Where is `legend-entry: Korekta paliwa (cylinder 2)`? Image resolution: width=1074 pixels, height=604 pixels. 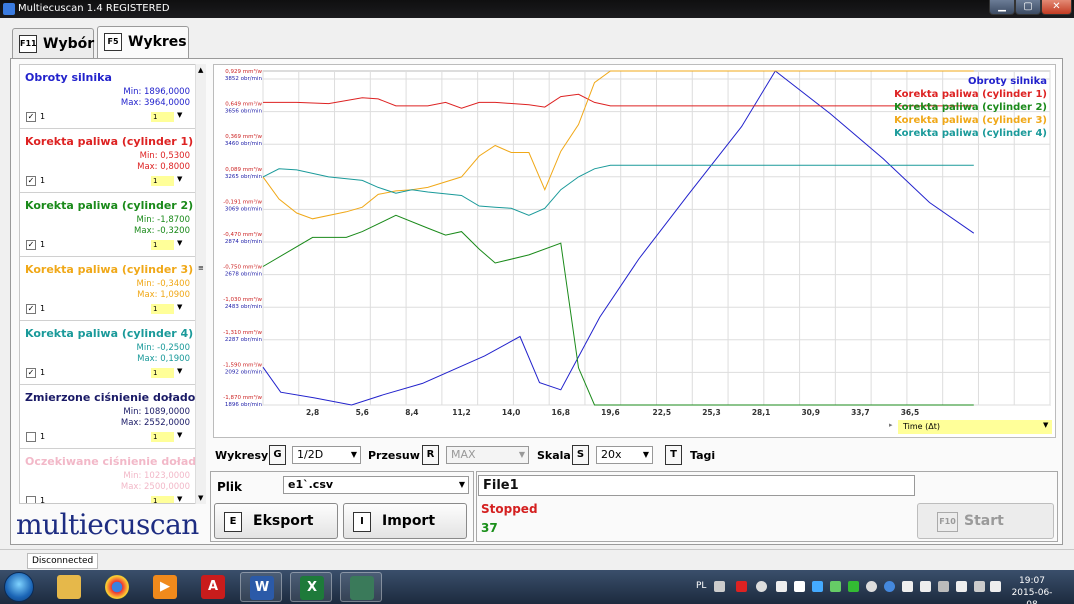
legend-entry: Korekta paliwa (cylinder 2) is located at coordinates (970, 107).